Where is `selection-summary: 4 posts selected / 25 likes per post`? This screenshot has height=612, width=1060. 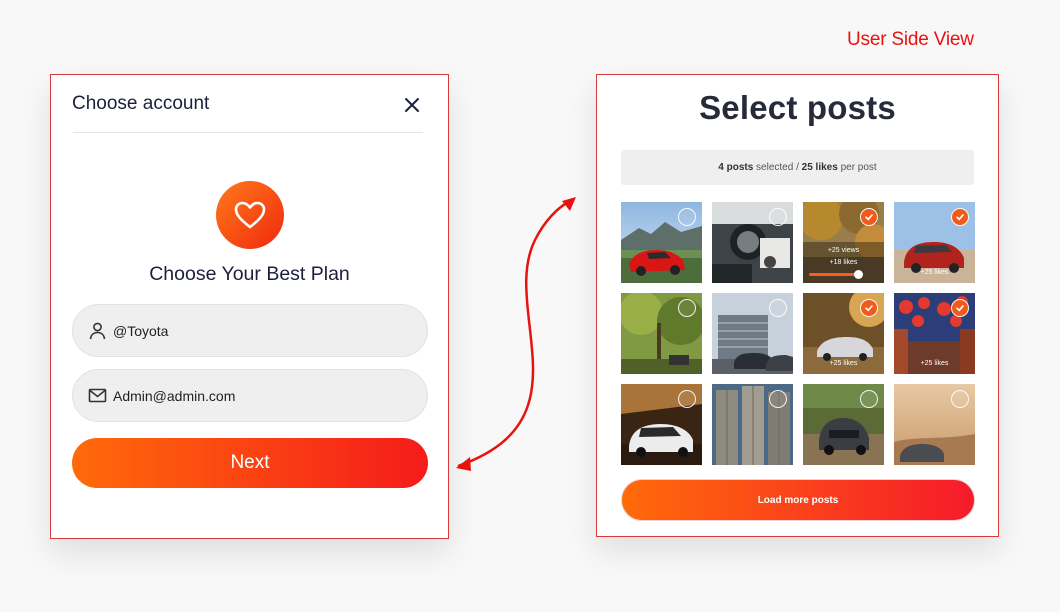 selection-summary: 4 posts selected / 25 likes per post is located at coordinates (797, 167).